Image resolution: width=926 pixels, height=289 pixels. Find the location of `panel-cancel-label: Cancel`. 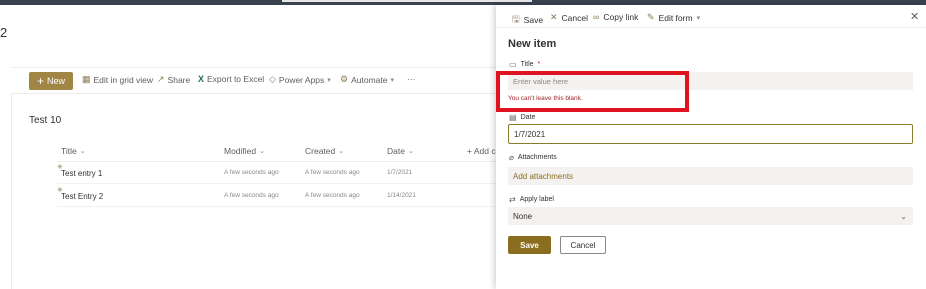

panel-cancel-label: Cancel is located at coordinates (575, 17).